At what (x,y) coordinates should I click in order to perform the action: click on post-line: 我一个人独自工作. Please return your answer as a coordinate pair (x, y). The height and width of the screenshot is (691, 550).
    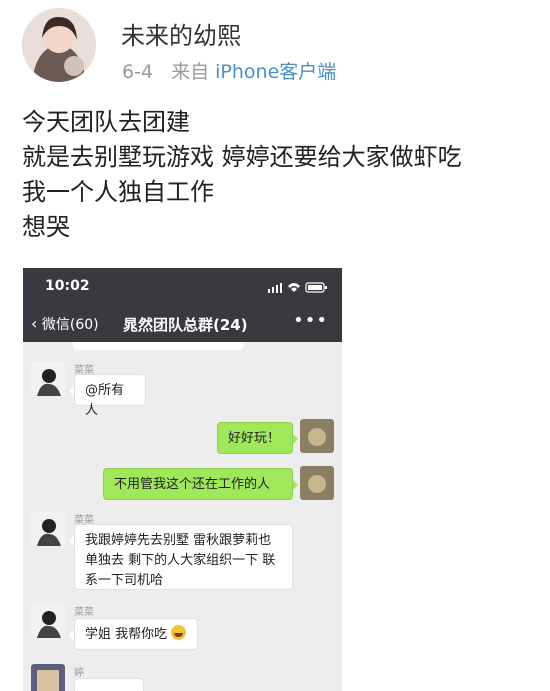
    Looking at the image, I should click on (118, 192).